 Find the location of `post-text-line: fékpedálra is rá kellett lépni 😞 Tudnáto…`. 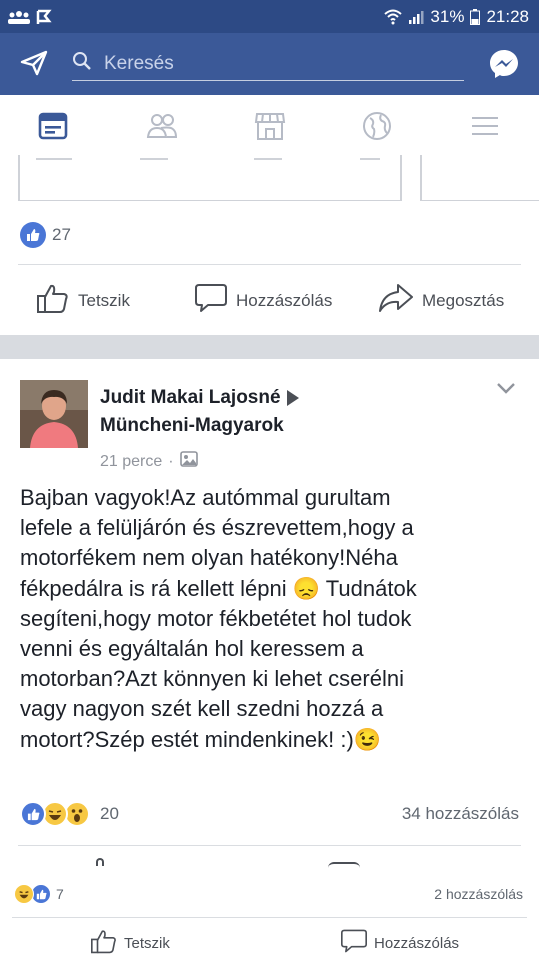

post-text-line: fékpedálra is rá kellett lépni 😞 Tudnáto… is located at coordinates (218, 588).